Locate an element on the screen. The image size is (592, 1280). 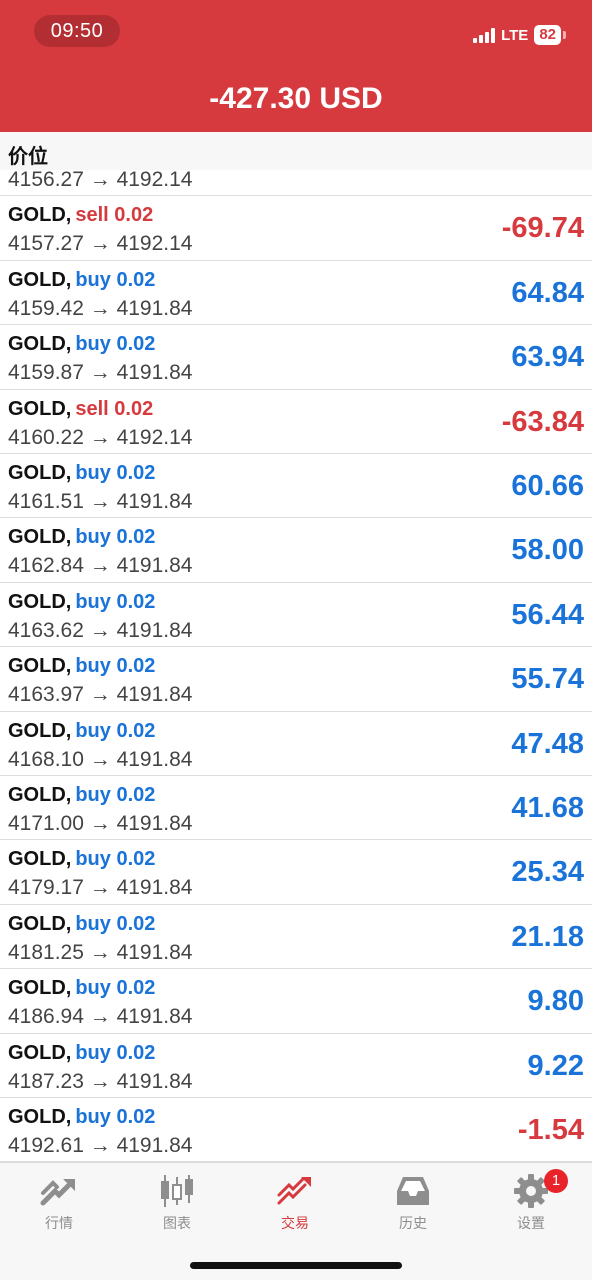
position-row: GOLD, buy 0.02 4171.00 → 4191.84 41.68 is located at coordinates (296, 808).